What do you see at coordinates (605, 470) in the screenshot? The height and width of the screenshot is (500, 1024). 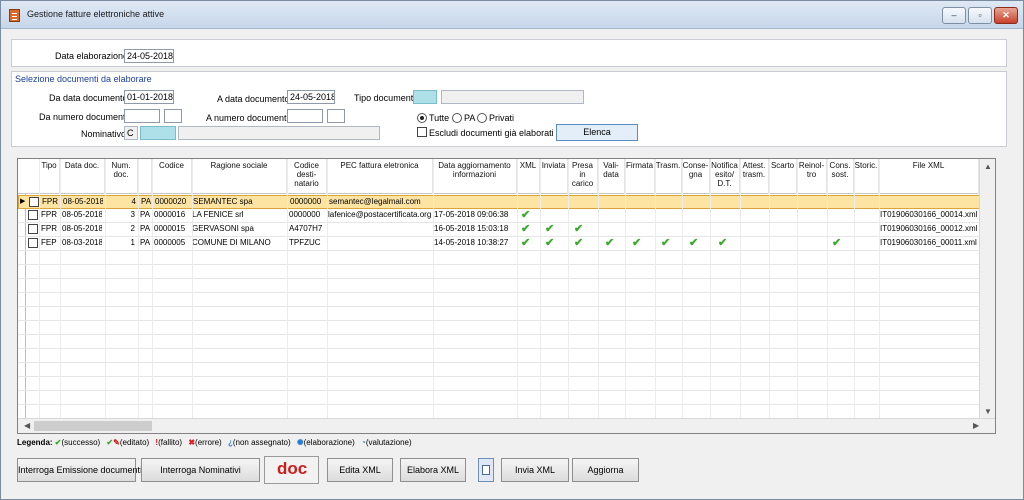 I see `aggiorna-button: Aggiorna` at bounding box center [605, 470].